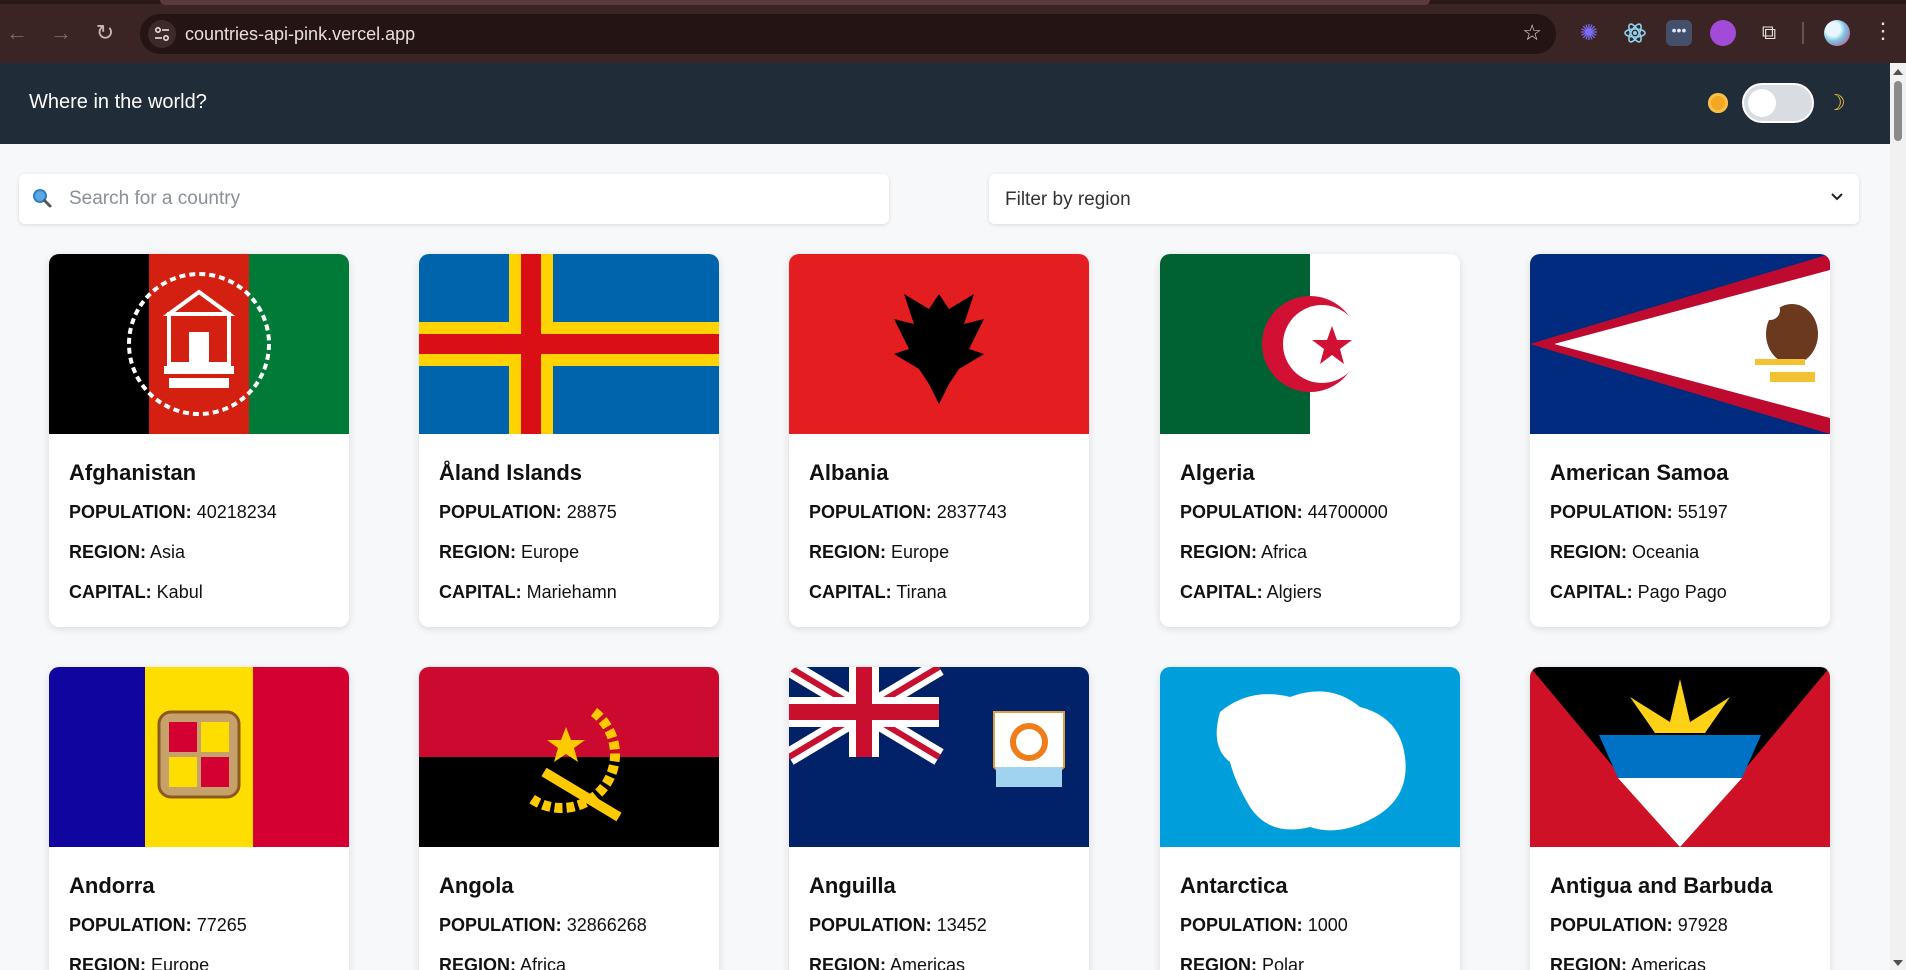  Describe the element at coordinates (300, 34) in the screenshot. I see `url-text: countries-api-pink.vercel.app` at that location.